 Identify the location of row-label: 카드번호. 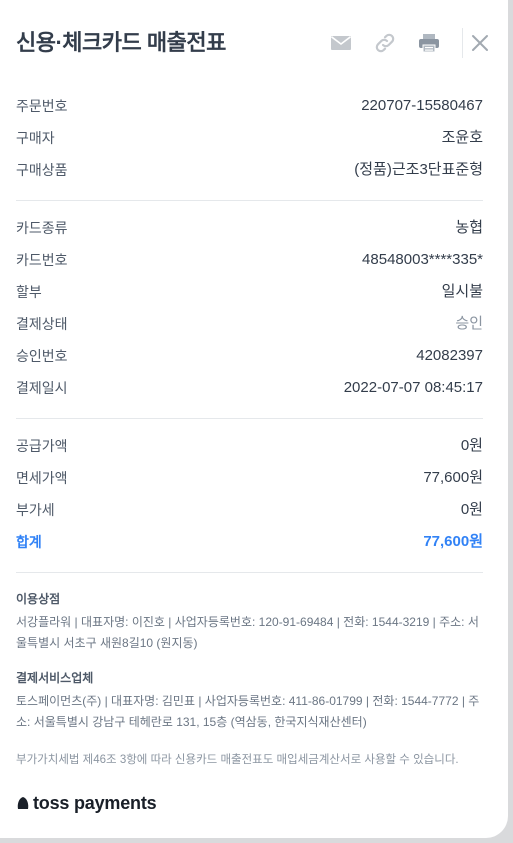
(42, 260).